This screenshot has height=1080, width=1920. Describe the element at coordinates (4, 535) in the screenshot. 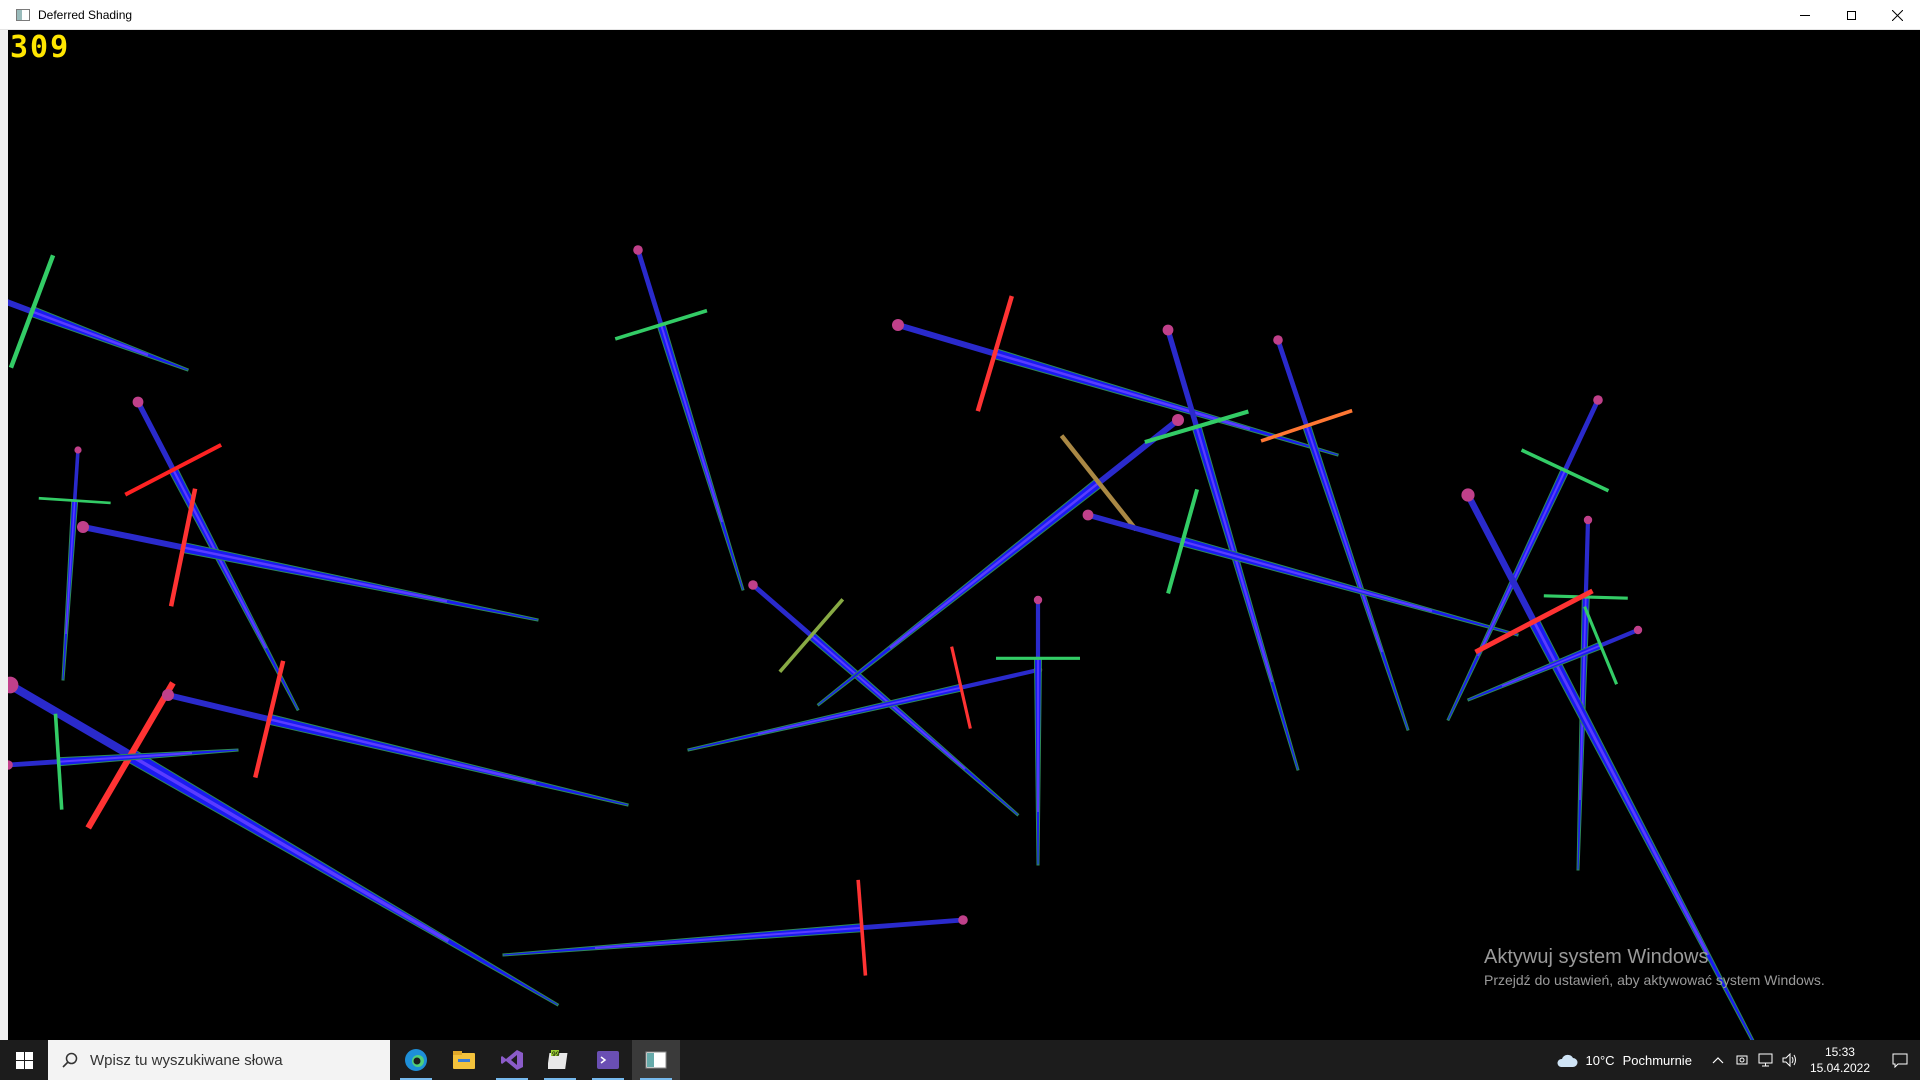

I see `window-left-border` at that location.